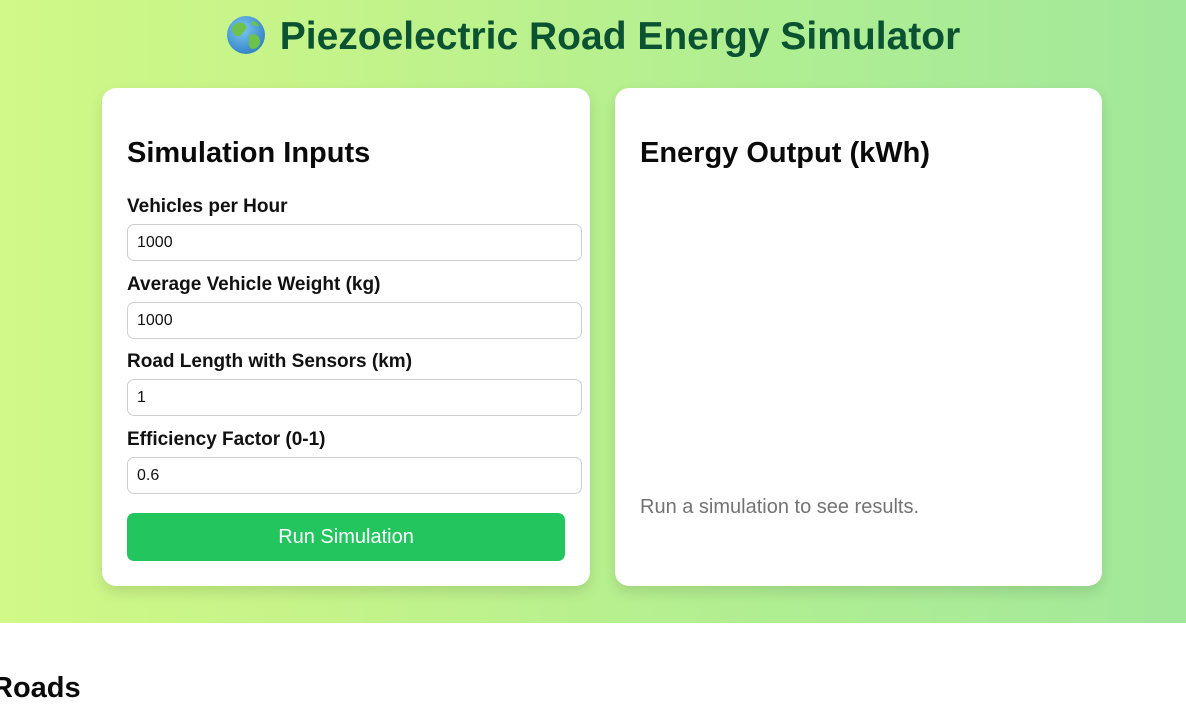 This screenshot has height=705, width=1186. What do you see at coordinates (785, 153) in the screenshot?
I see `output-heading: Energy Output (kWh)` at bounding box center [785, 153].